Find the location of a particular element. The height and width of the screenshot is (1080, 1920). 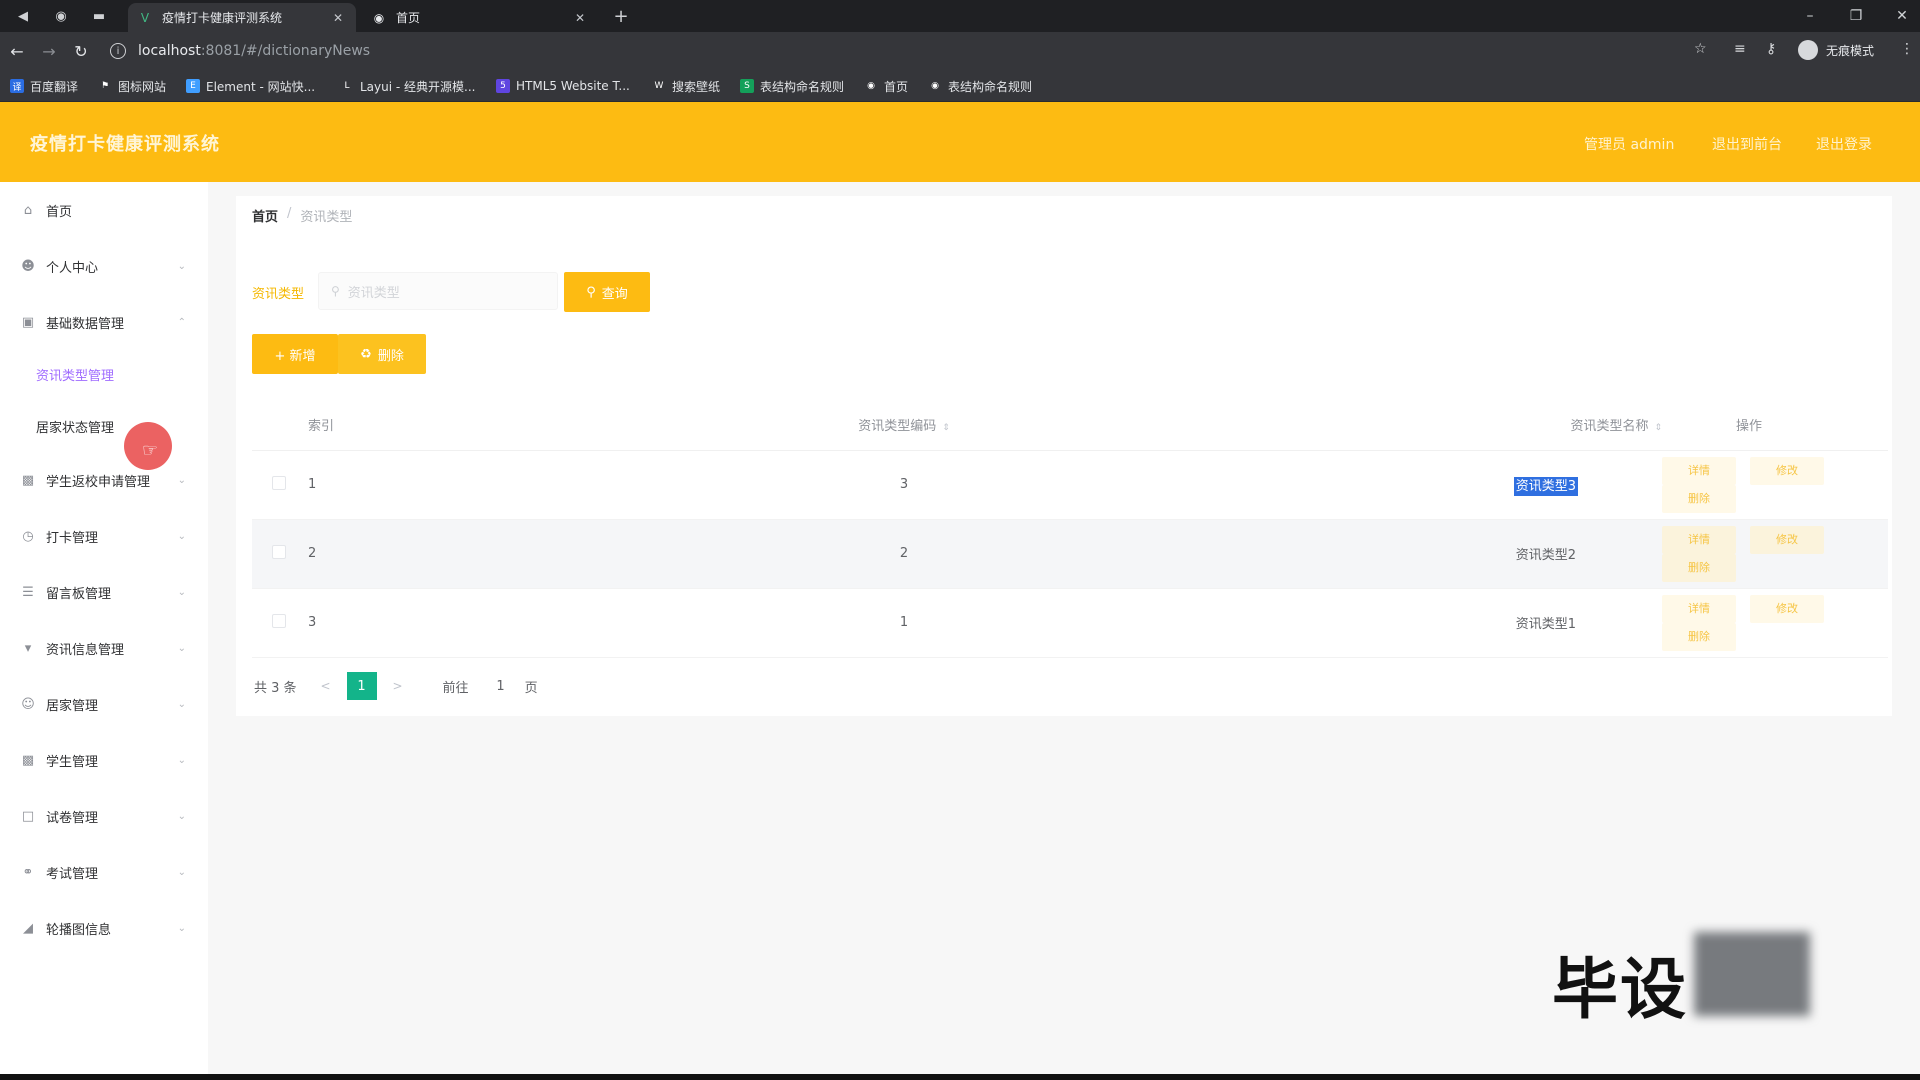

key-icon: ⚷ is located at coordinates (1771, 49).